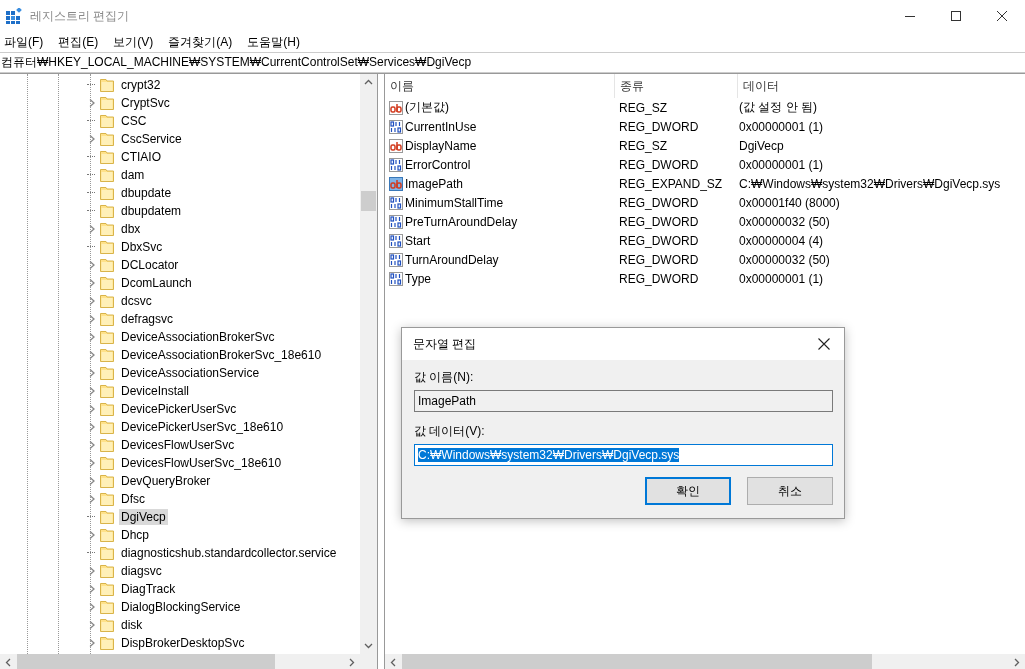 Image resolution: width=1025 pixels, height=669 pixels. I want to click on tree-item: Dfsc, so click(133, 499).